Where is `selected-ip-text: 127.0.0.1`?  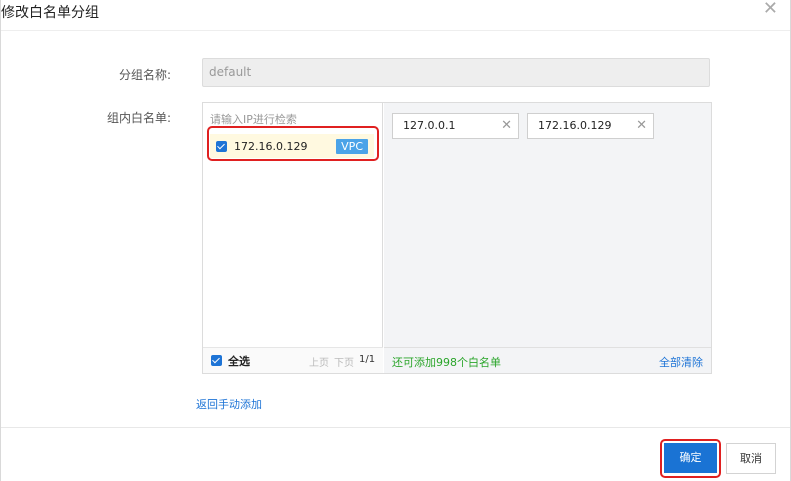 selected-ip-text: 127.0.0.1 is located at coordinates (429, 125).